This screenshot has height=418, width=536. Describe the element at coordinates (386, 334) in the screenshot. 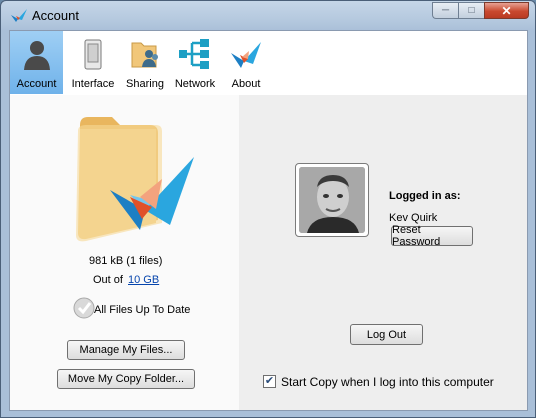

I see `log-out-button: Log Out` at that location.